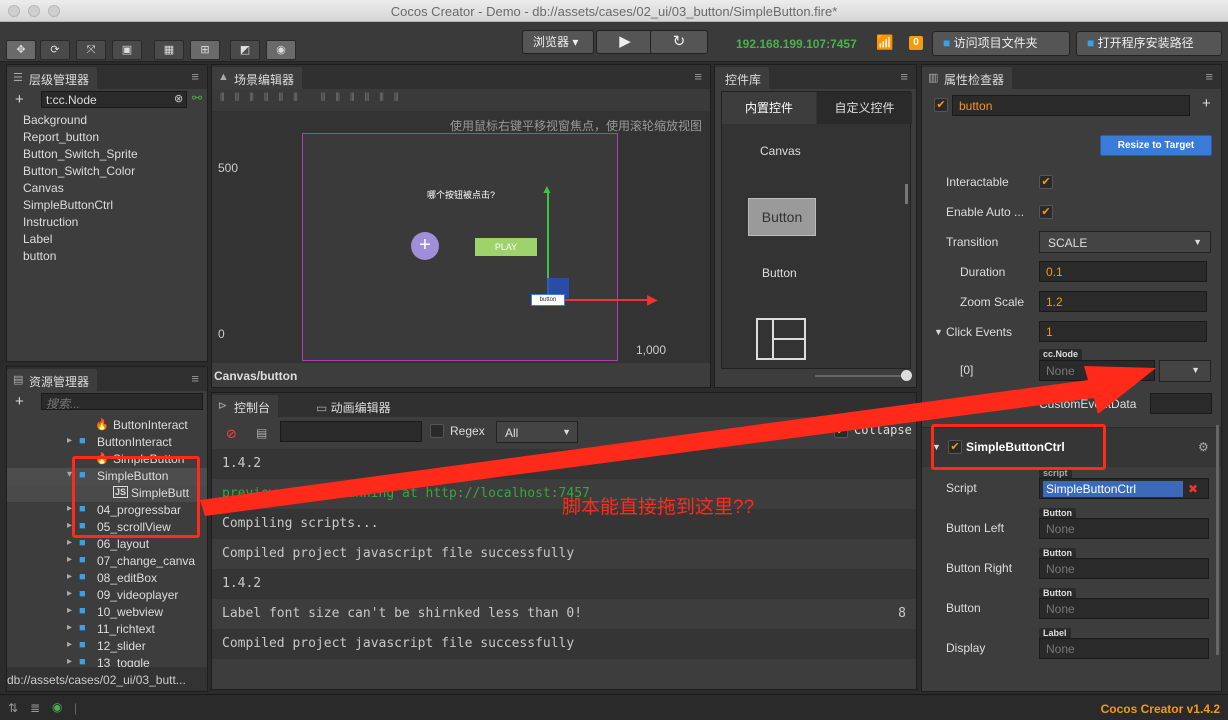 Image resolution: width=1228 pixels, height=720 pixels. What do you see at coordinates (35, 708) in the screenshot?
I see `database-icon: ≣` at bounding box center [35, 708].